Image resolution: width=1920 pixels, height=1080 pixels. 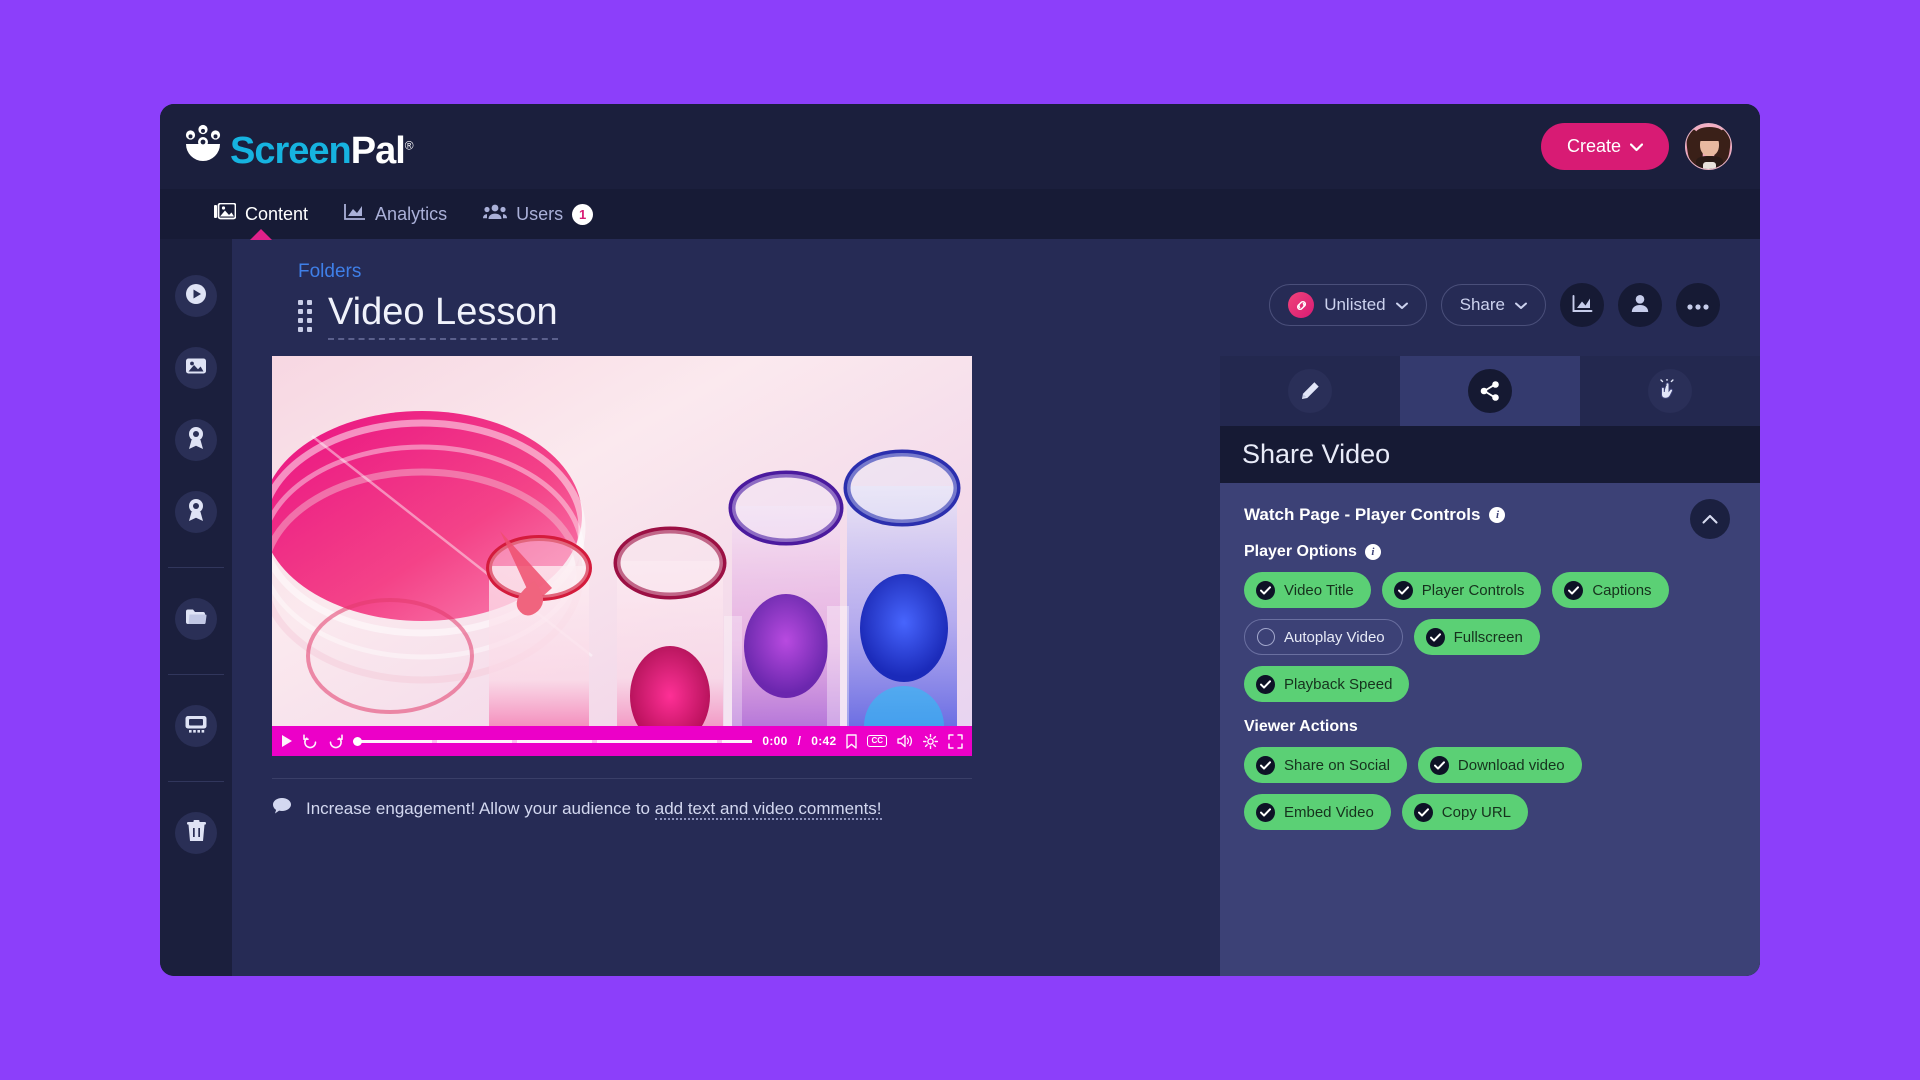 I want to click on progress-bar, so click(x=553, y=741).